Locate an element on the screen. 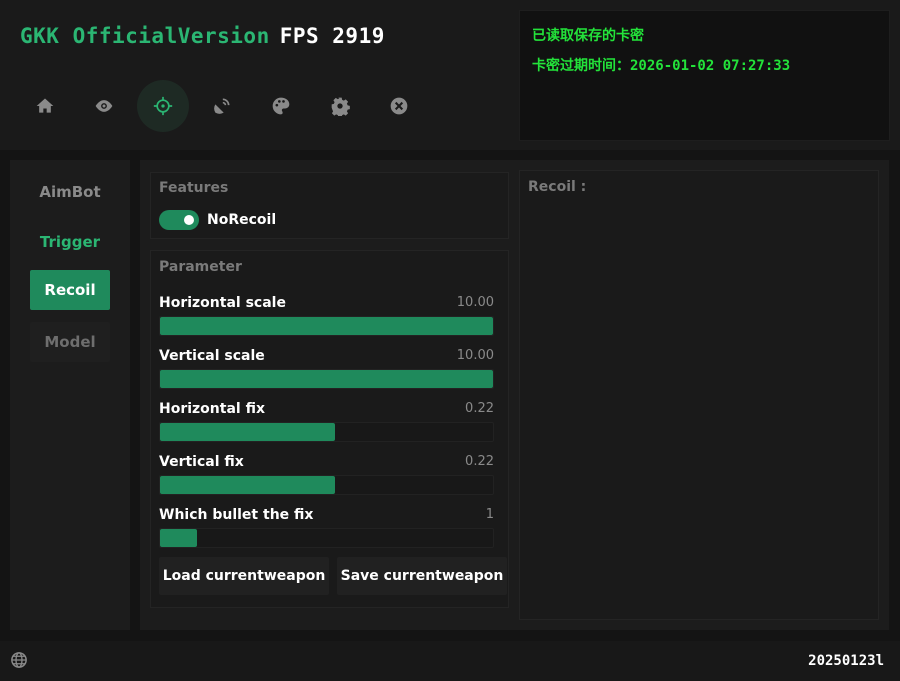 This screenshot has height=681, width=900. sidebar: AimBot Trigger Recoil Model is located at coordinates (70, 395).